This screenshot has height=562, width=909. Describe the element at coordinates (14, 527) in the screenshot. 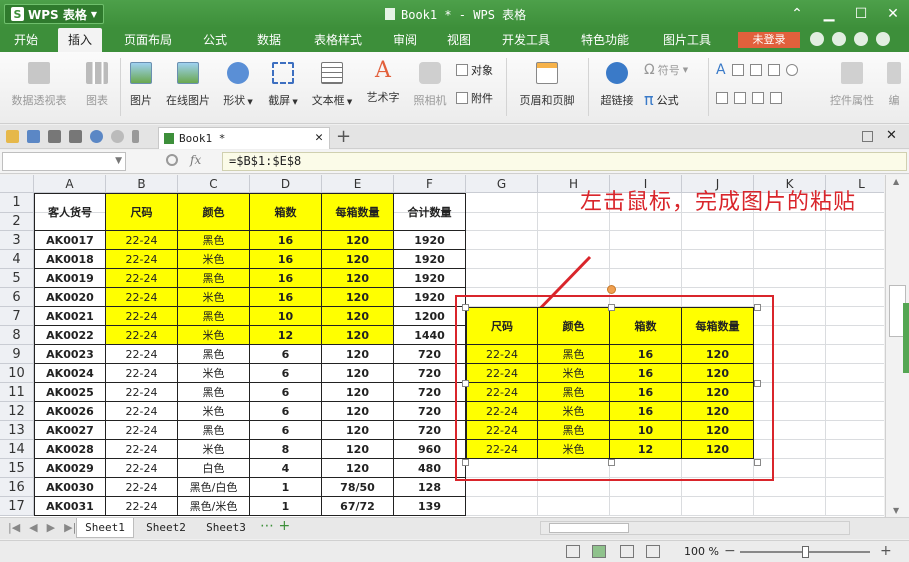

I see `first-sheet-icon: |◀` at that location.